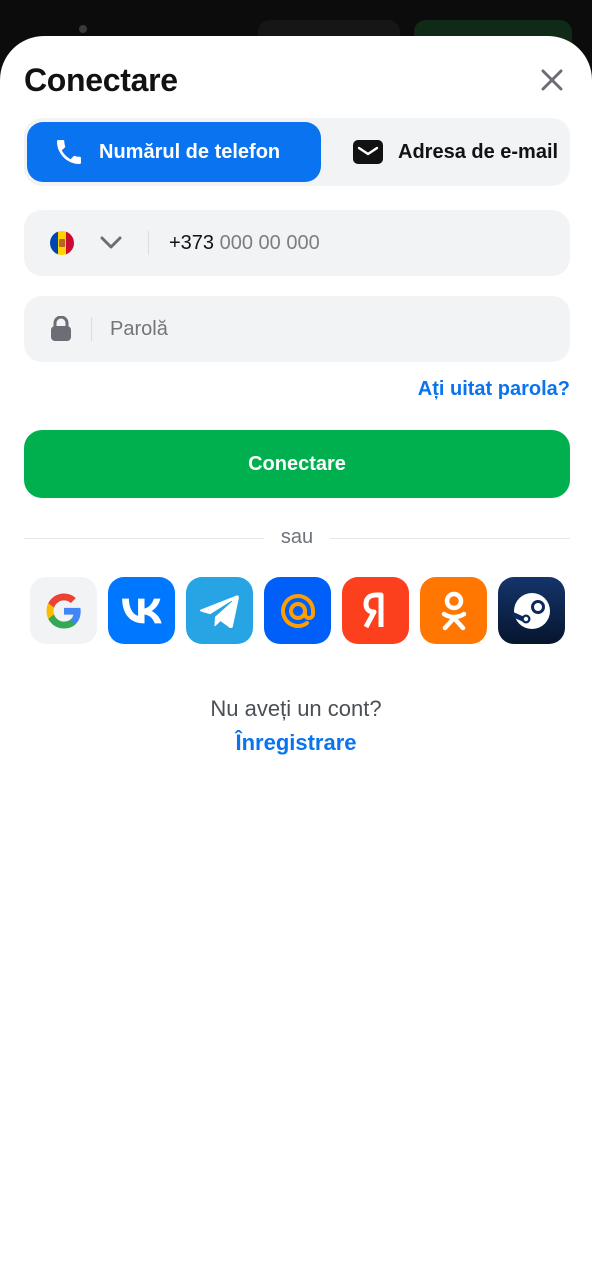 The image size is (592, 1280). I want to click on moldova-flag-icon, so click(62, 243).